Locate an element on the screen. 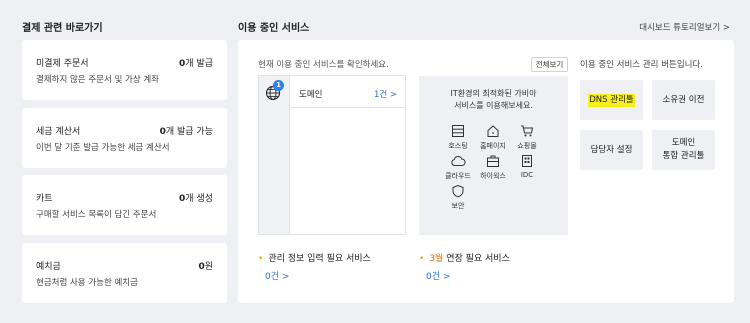 The width and height of the screenshot is (750, 323). security-shield-icon is located at coordinates (458, 191).